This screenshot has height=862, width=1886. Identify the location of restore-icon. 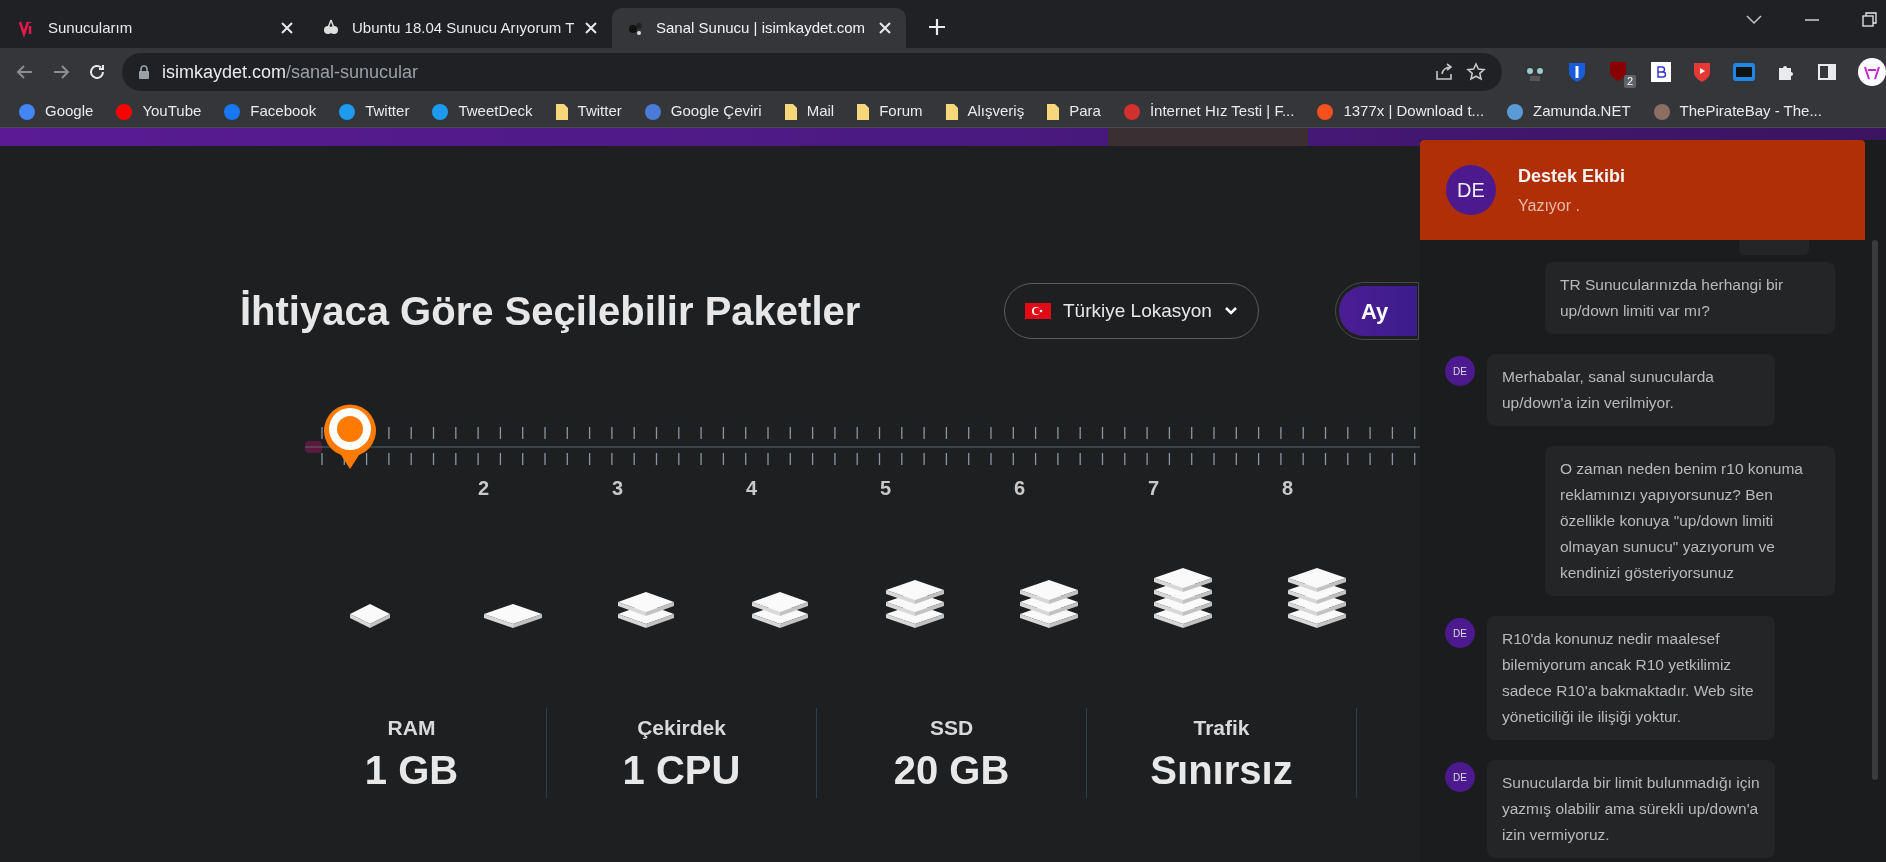
(1870, 20).